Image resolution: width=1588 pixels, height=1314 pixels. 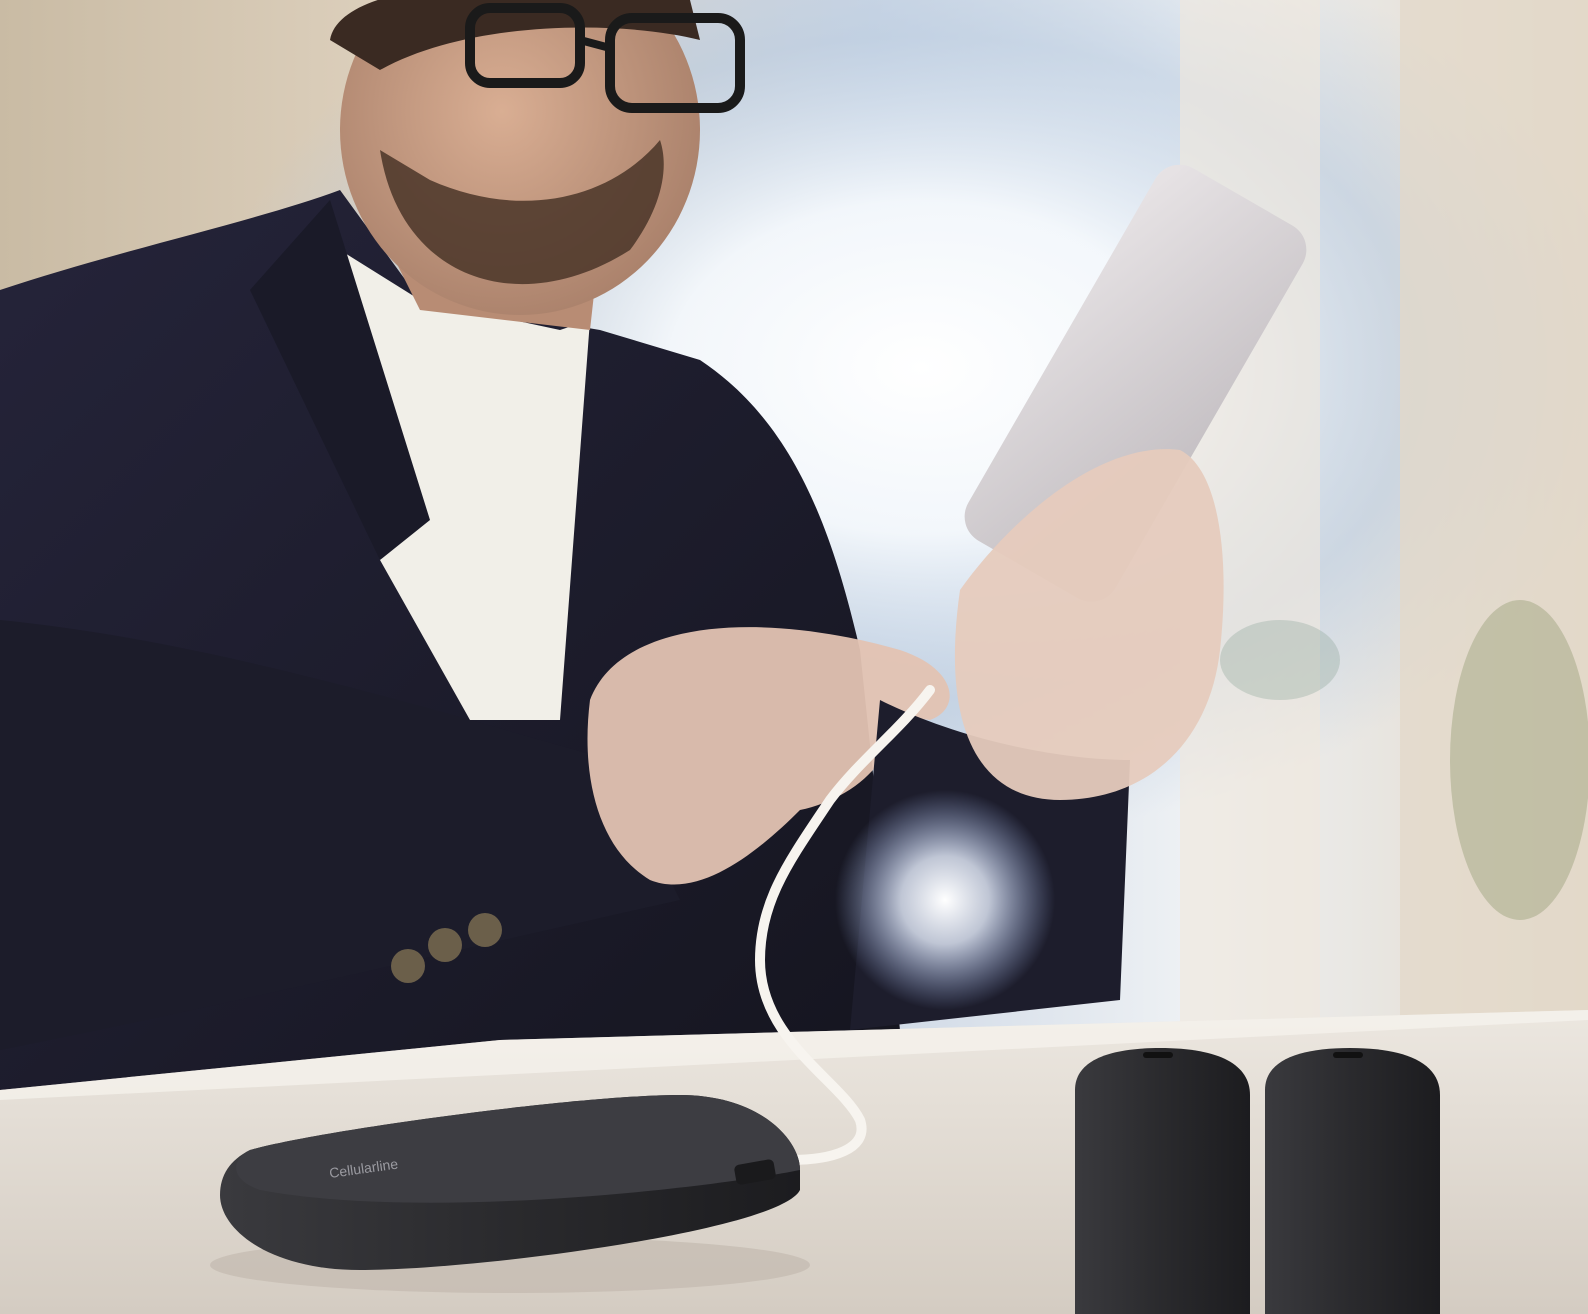 I want to click on lens-flare, so click(x=945, y=900).